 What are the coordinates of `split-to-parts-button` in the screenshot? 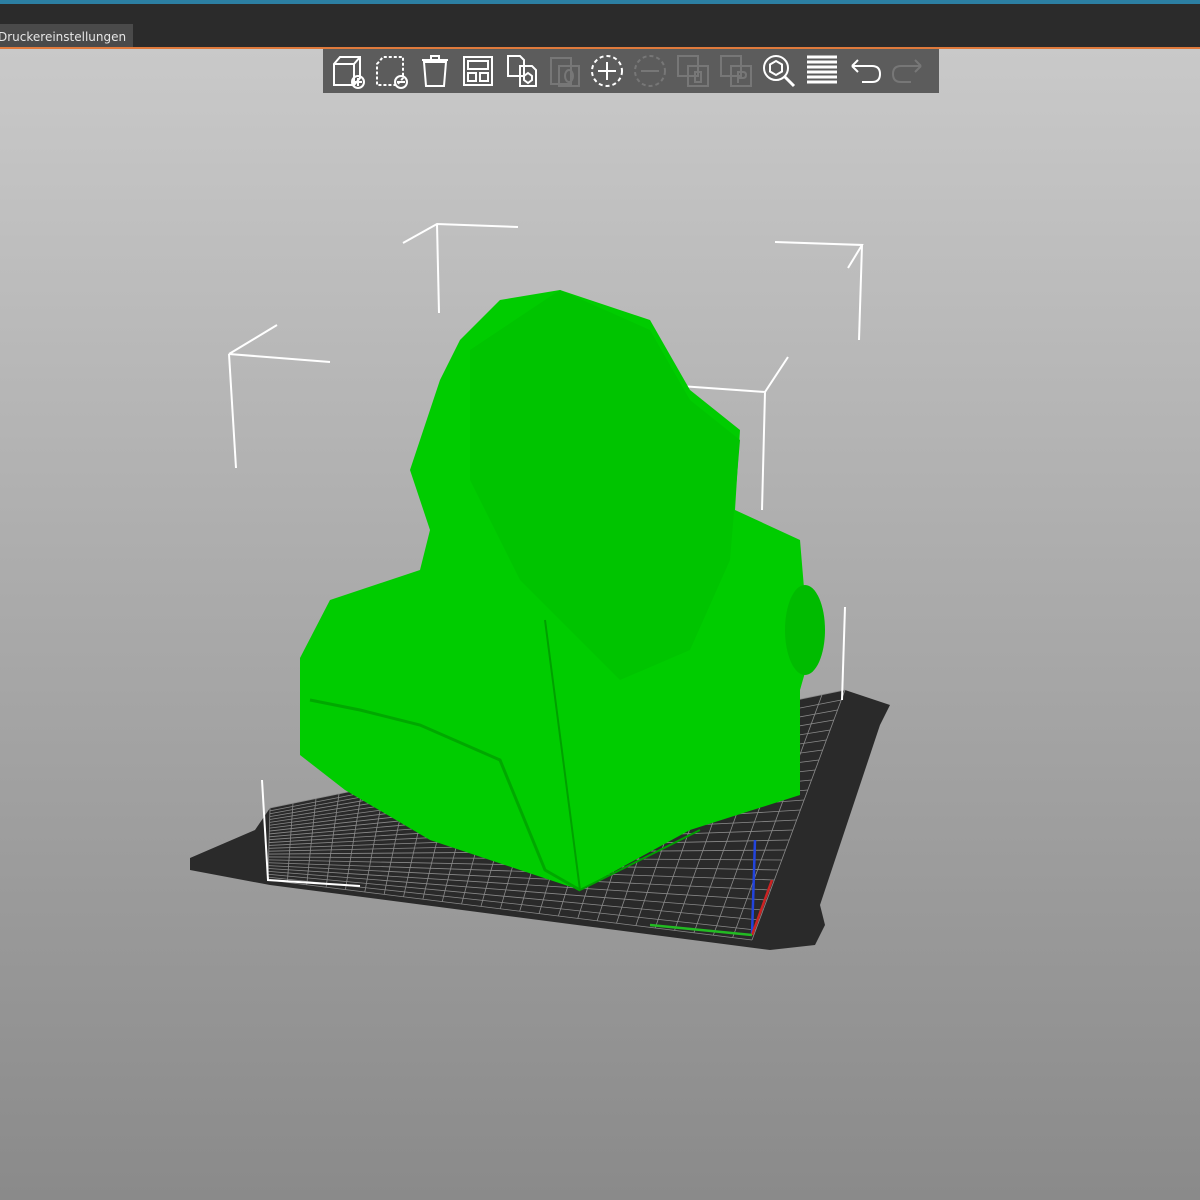 It's located at (736, 71).